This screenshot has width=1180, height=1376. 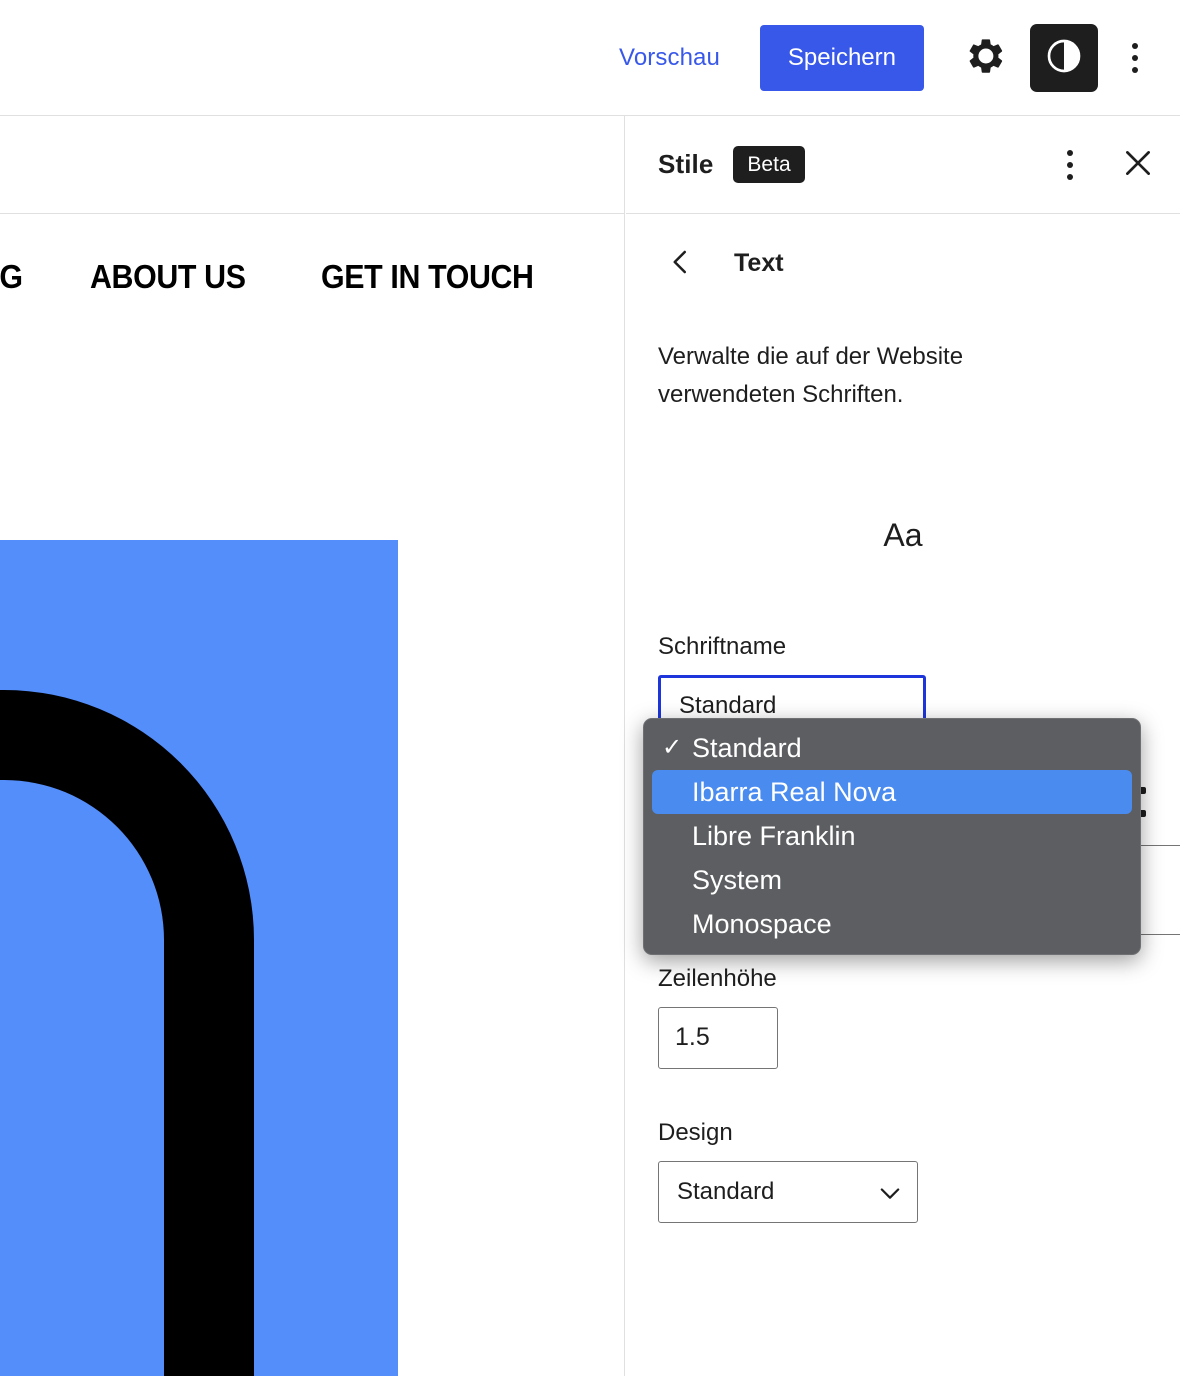 I want to click on styles-toggle-button, so click(x=1064, y=57).